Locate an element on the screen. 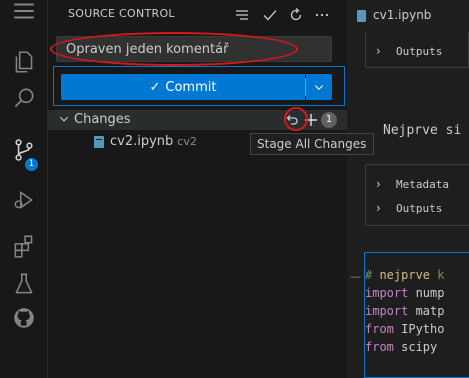 The height and width of the screenshot is (378, 469). check-icon: ✓ is located at coordinates (155, 87).